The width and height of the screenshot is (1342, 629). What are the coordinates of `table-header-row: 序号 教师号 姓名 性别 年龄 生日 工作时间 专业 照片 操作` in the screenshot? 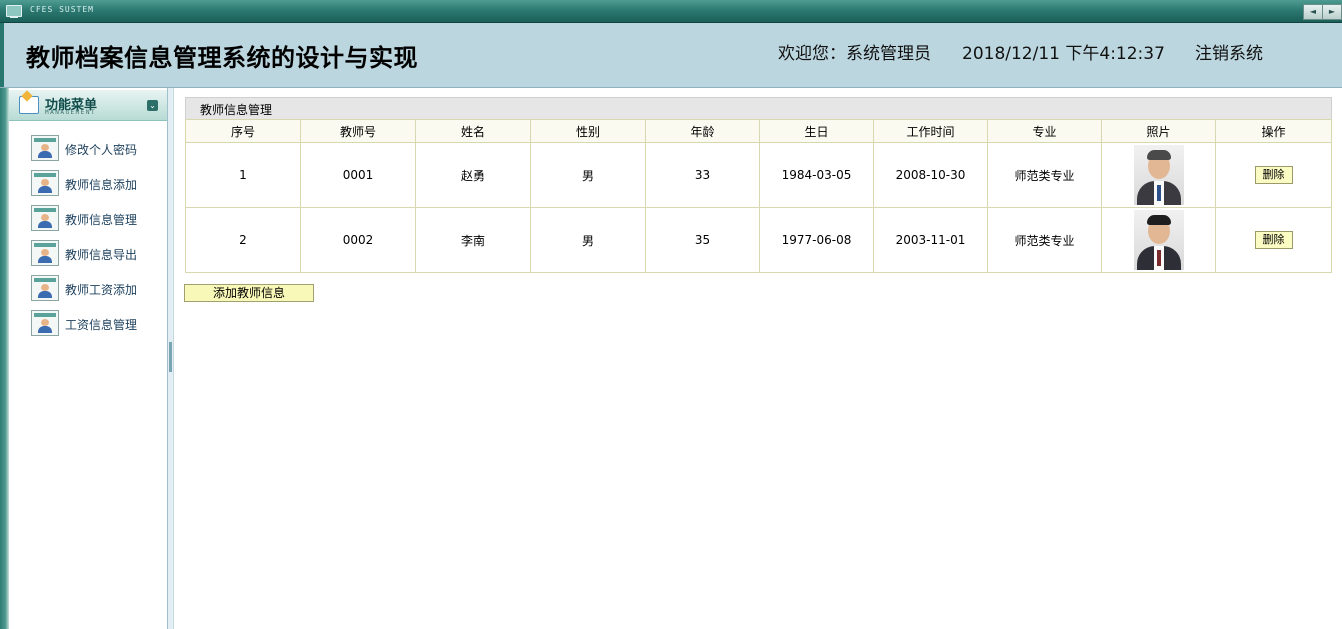 It's located at (758, 131).